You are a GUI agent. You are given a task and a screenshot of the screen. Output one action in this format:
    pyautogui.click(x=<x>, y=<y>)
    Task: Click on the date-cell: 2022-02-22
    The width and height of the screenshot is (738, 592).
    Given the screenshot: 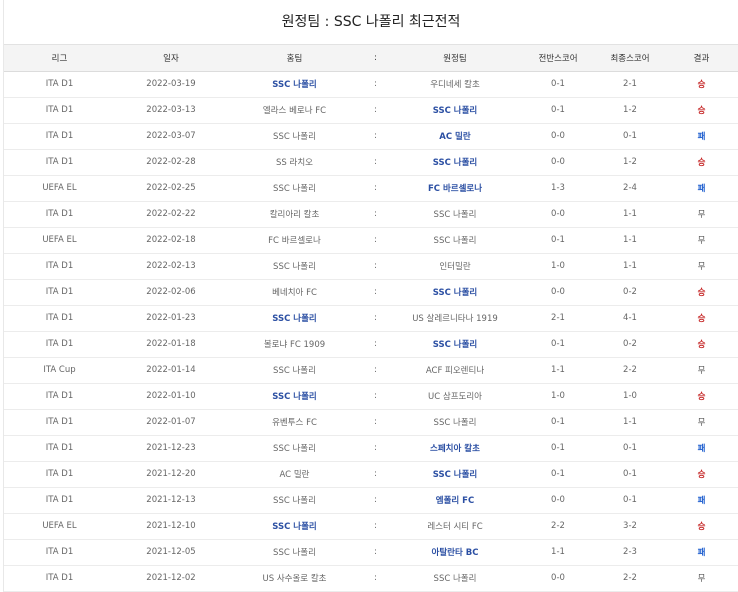 What is the action you would take?
    pyautogui.click(x=171, y=214)
    